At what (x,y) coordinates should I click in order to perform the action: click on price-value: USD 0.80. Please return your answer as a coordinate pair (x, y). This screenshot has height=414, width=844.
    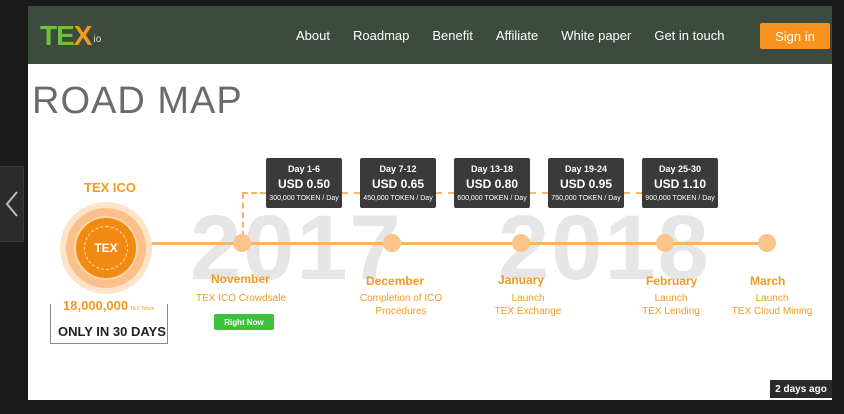
    Looking at the image, I should click on (492, 184).